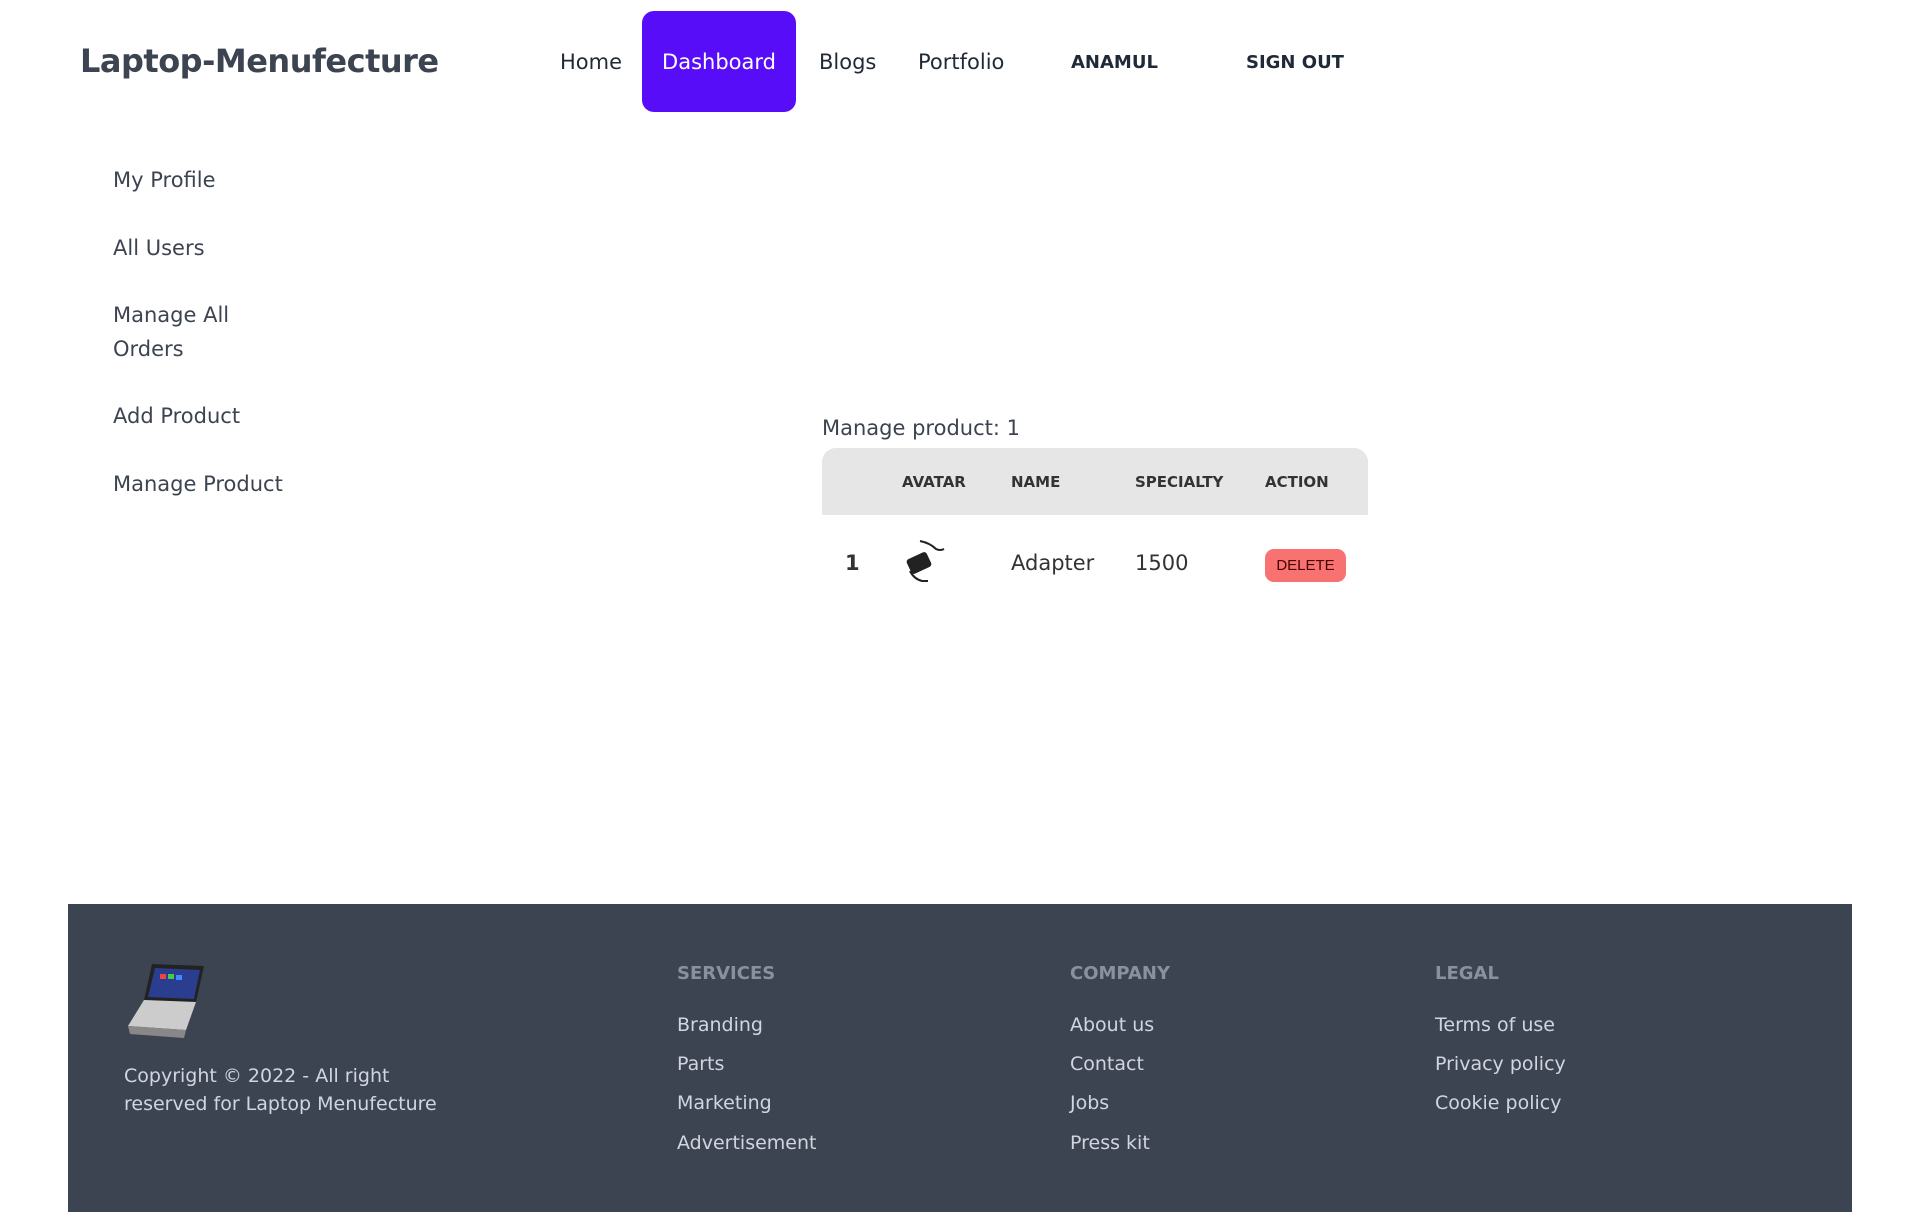  I want to click on nav-dashboard: Dashboard, so click(719, 61).